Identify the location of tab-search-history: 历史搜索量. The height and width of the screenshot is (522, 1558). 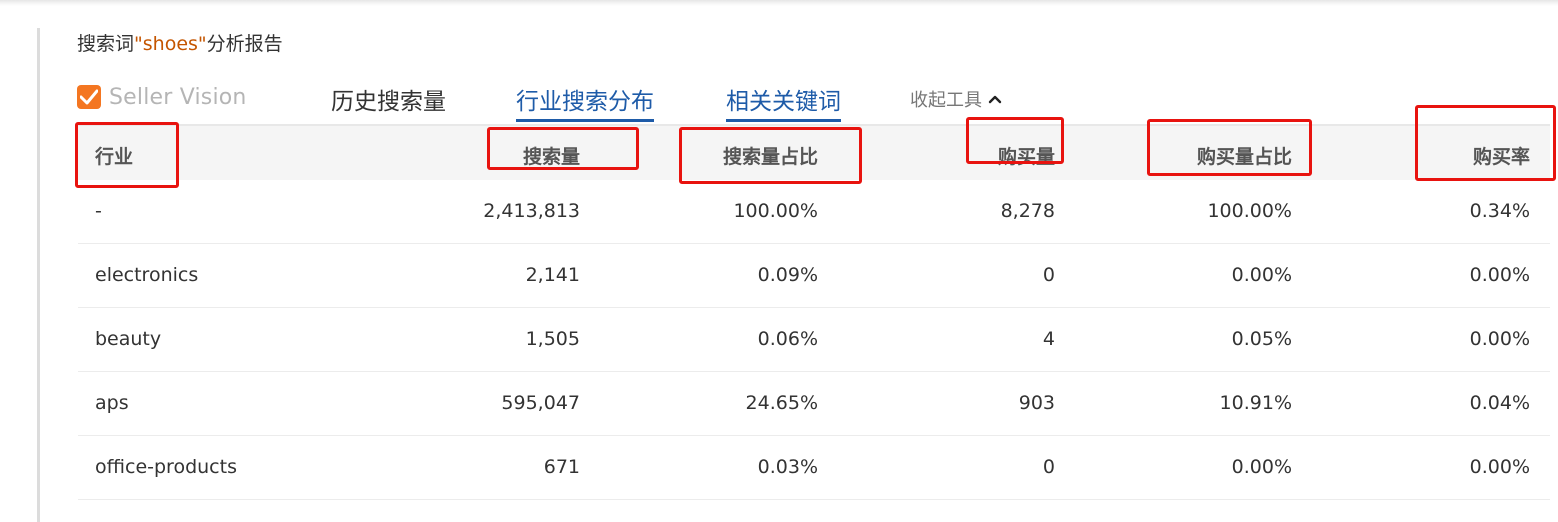
(388, 99).